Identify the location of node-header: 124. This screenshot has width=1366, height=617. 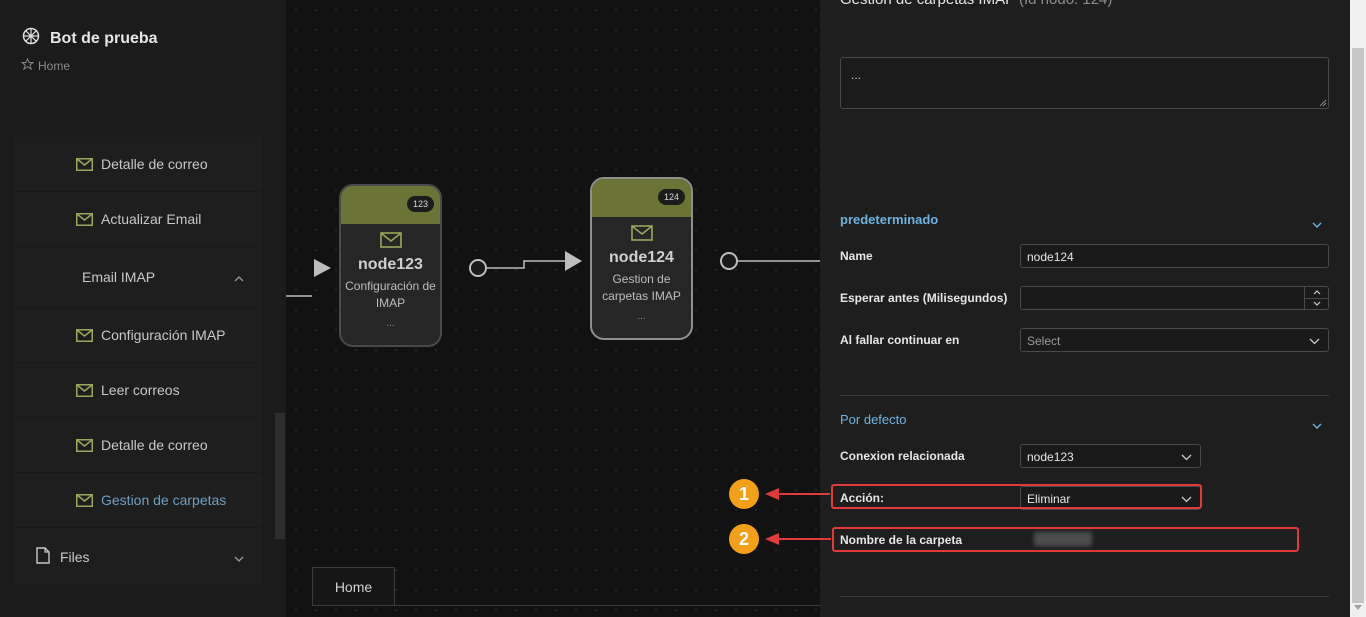
(641, 198).